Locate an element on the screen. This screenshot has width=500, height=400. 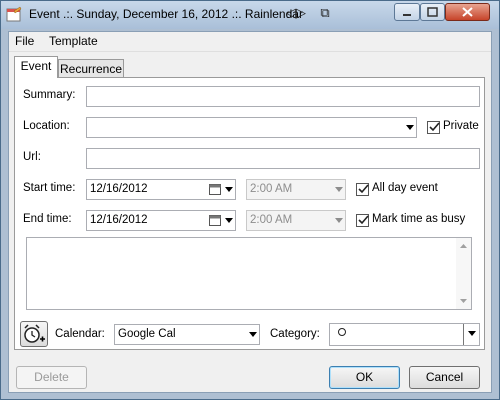
url-label: Url: is located at coordinates (32, 157).